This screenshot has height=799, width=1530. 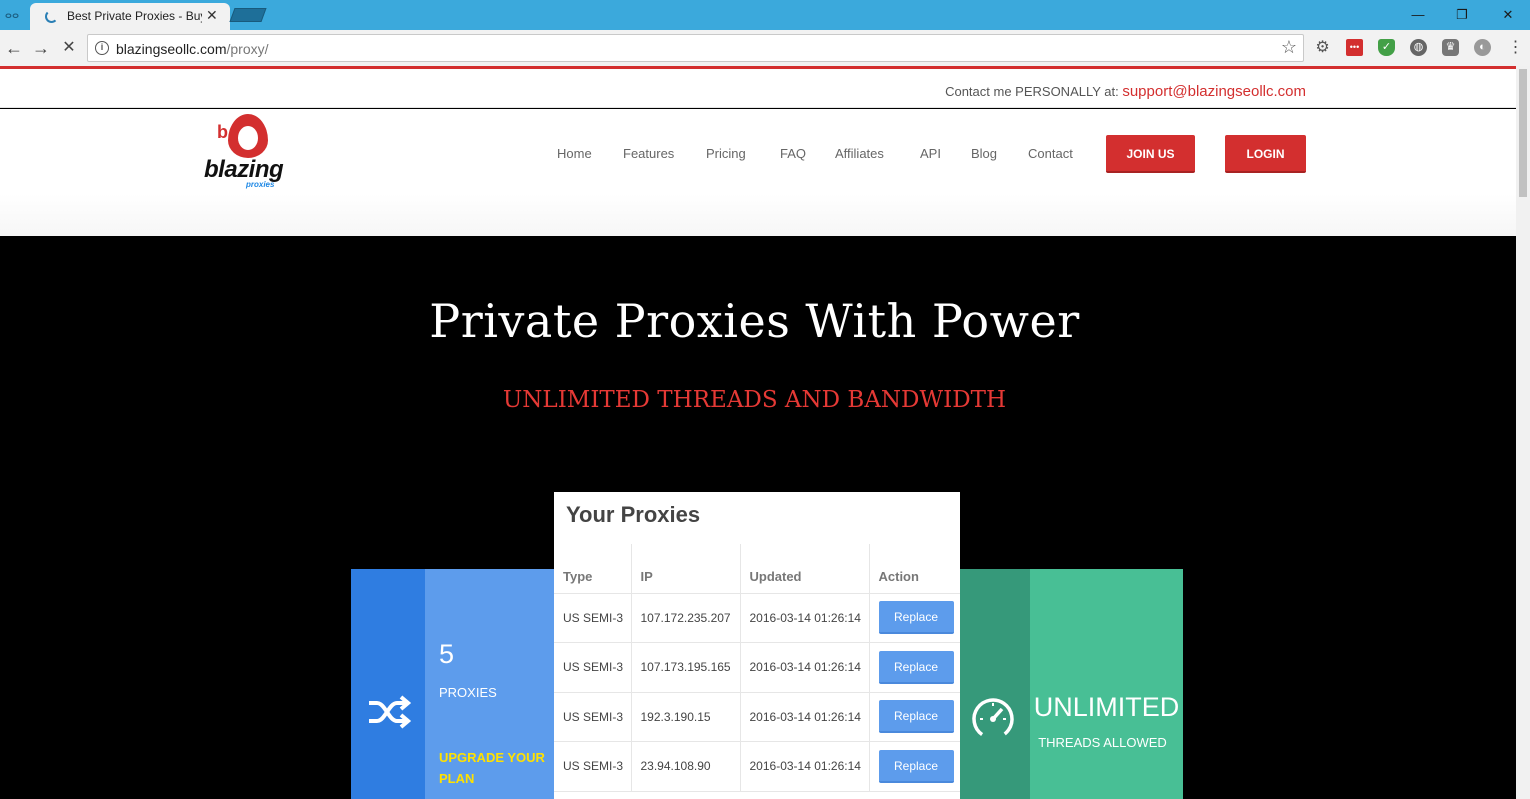 I want to click on column-header-action: Action, so click(x=914, y=569).